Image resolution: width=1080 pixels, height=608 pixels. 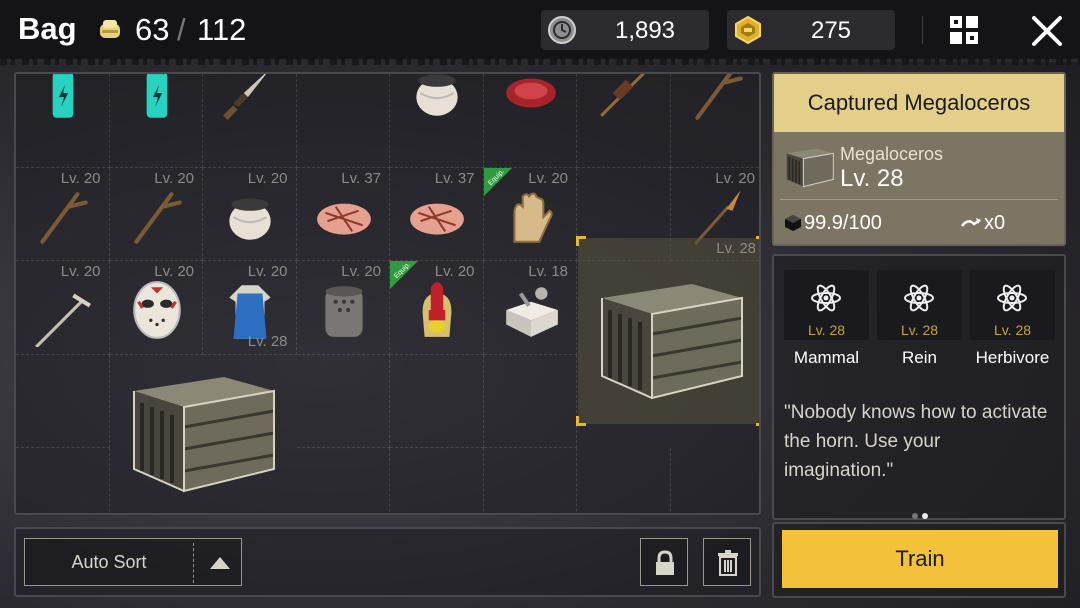 I want to click on skewer-icon, so click(x=623, y=95).